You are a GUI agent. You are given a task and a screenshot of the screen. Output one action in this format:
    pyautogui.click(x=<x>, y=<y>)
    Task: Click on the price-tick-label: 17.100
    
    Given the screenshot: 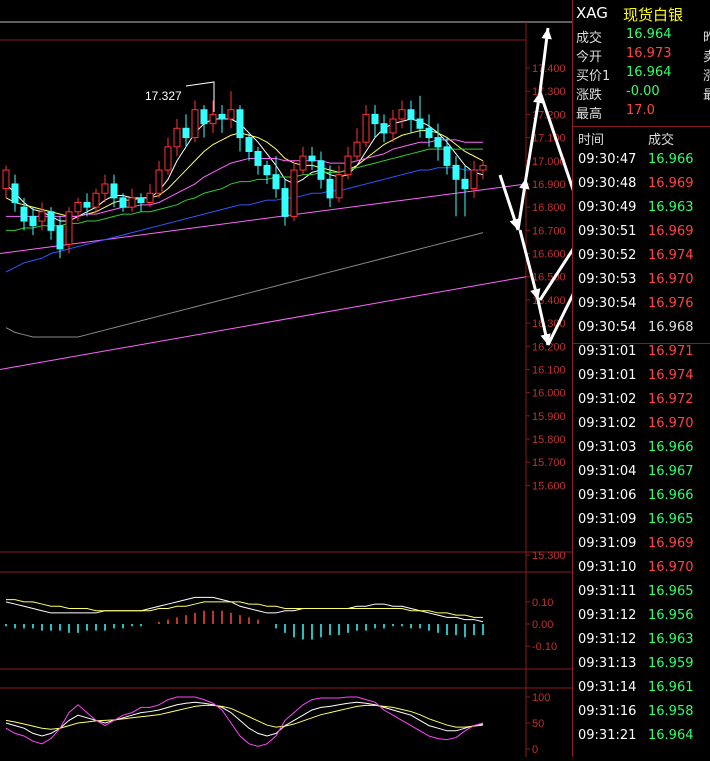 What is the action you would take?
    pyautogui.click(x=549, y=139)
    